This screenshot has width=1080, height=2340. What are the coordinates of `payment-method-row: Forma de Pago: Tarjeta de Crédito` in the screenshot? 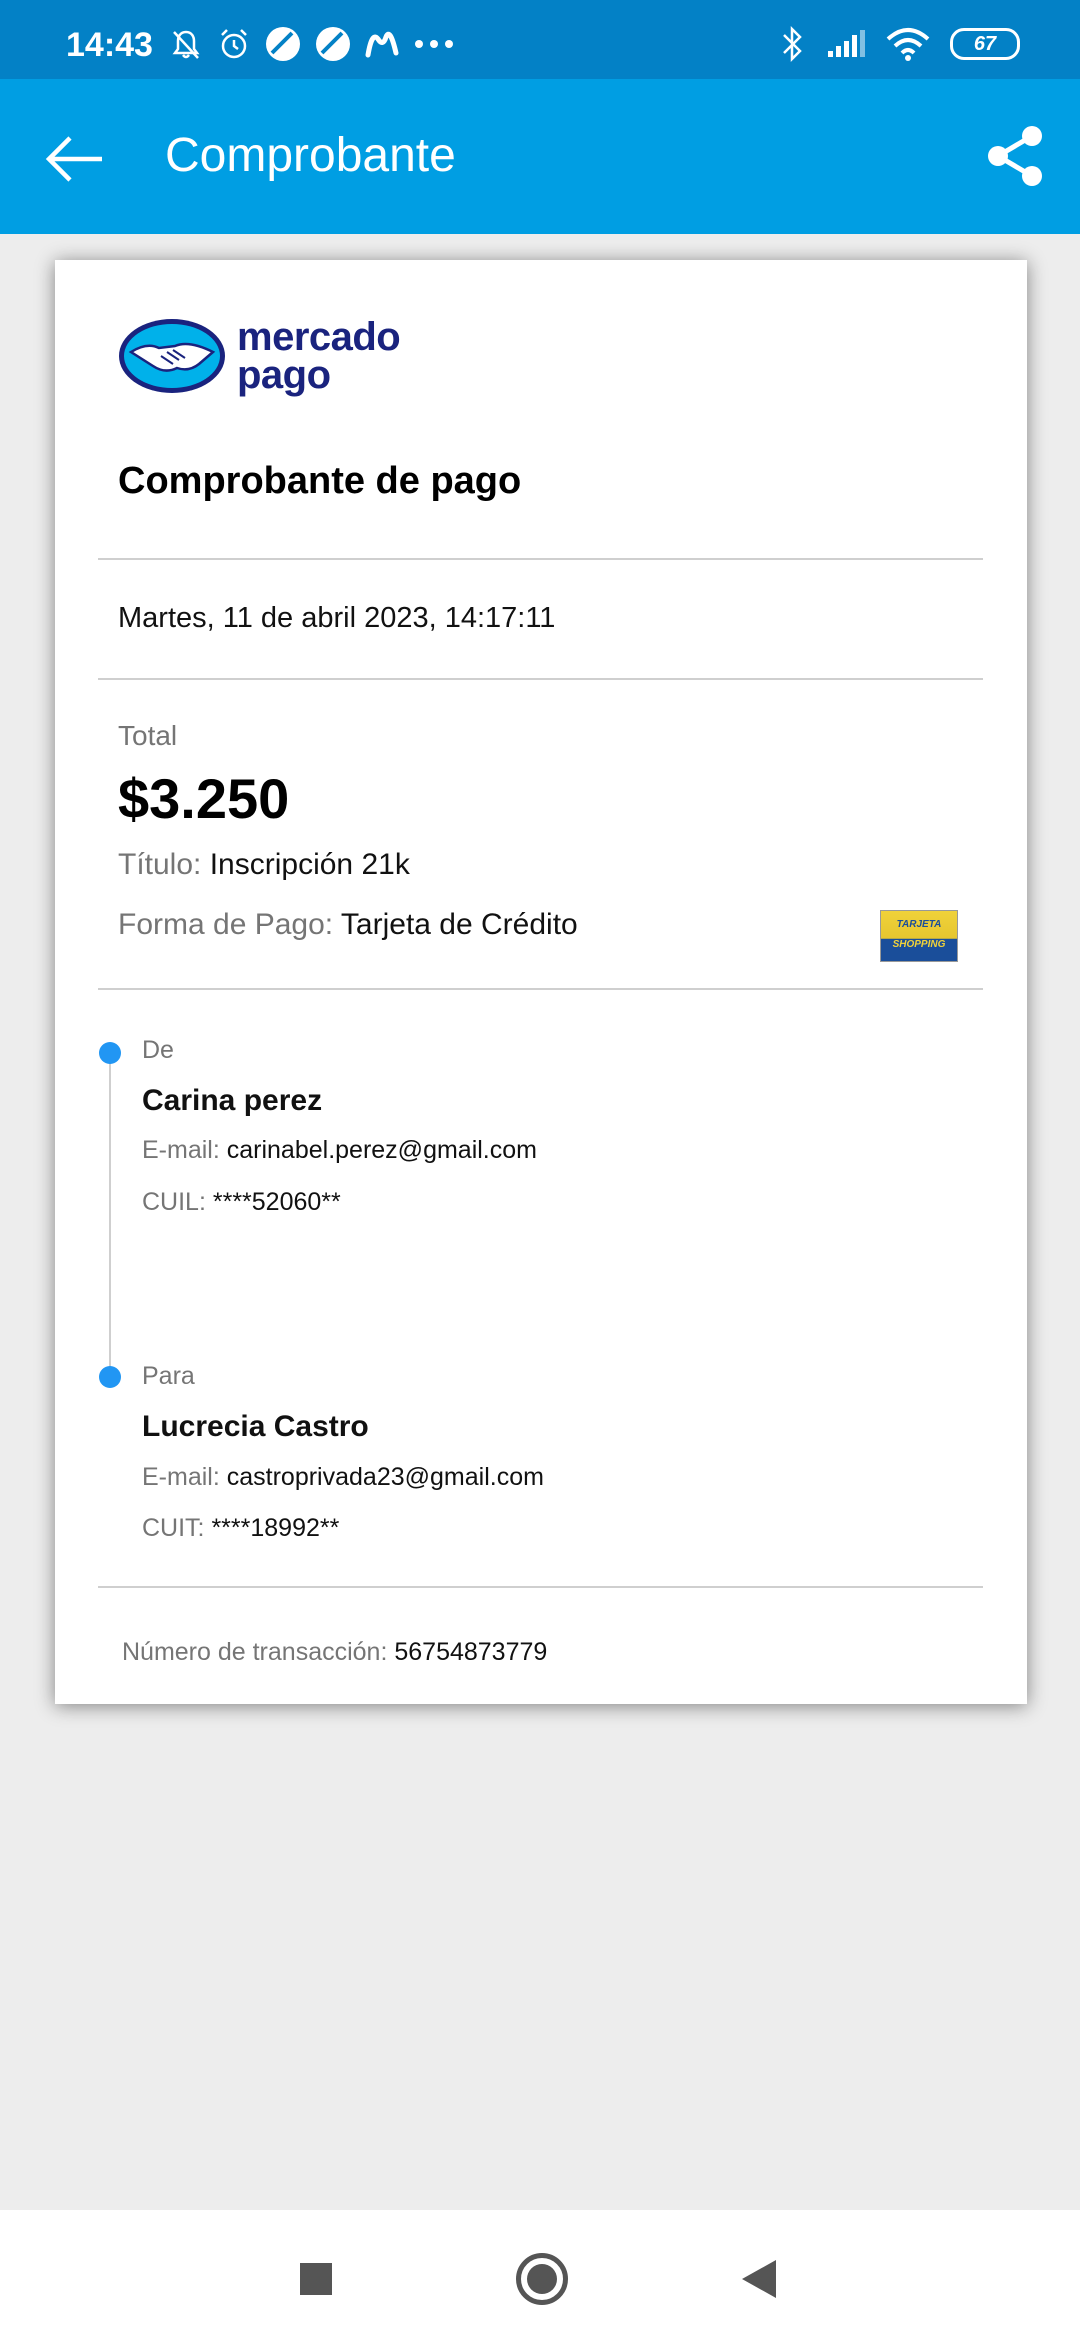 It's located at (348, 925).